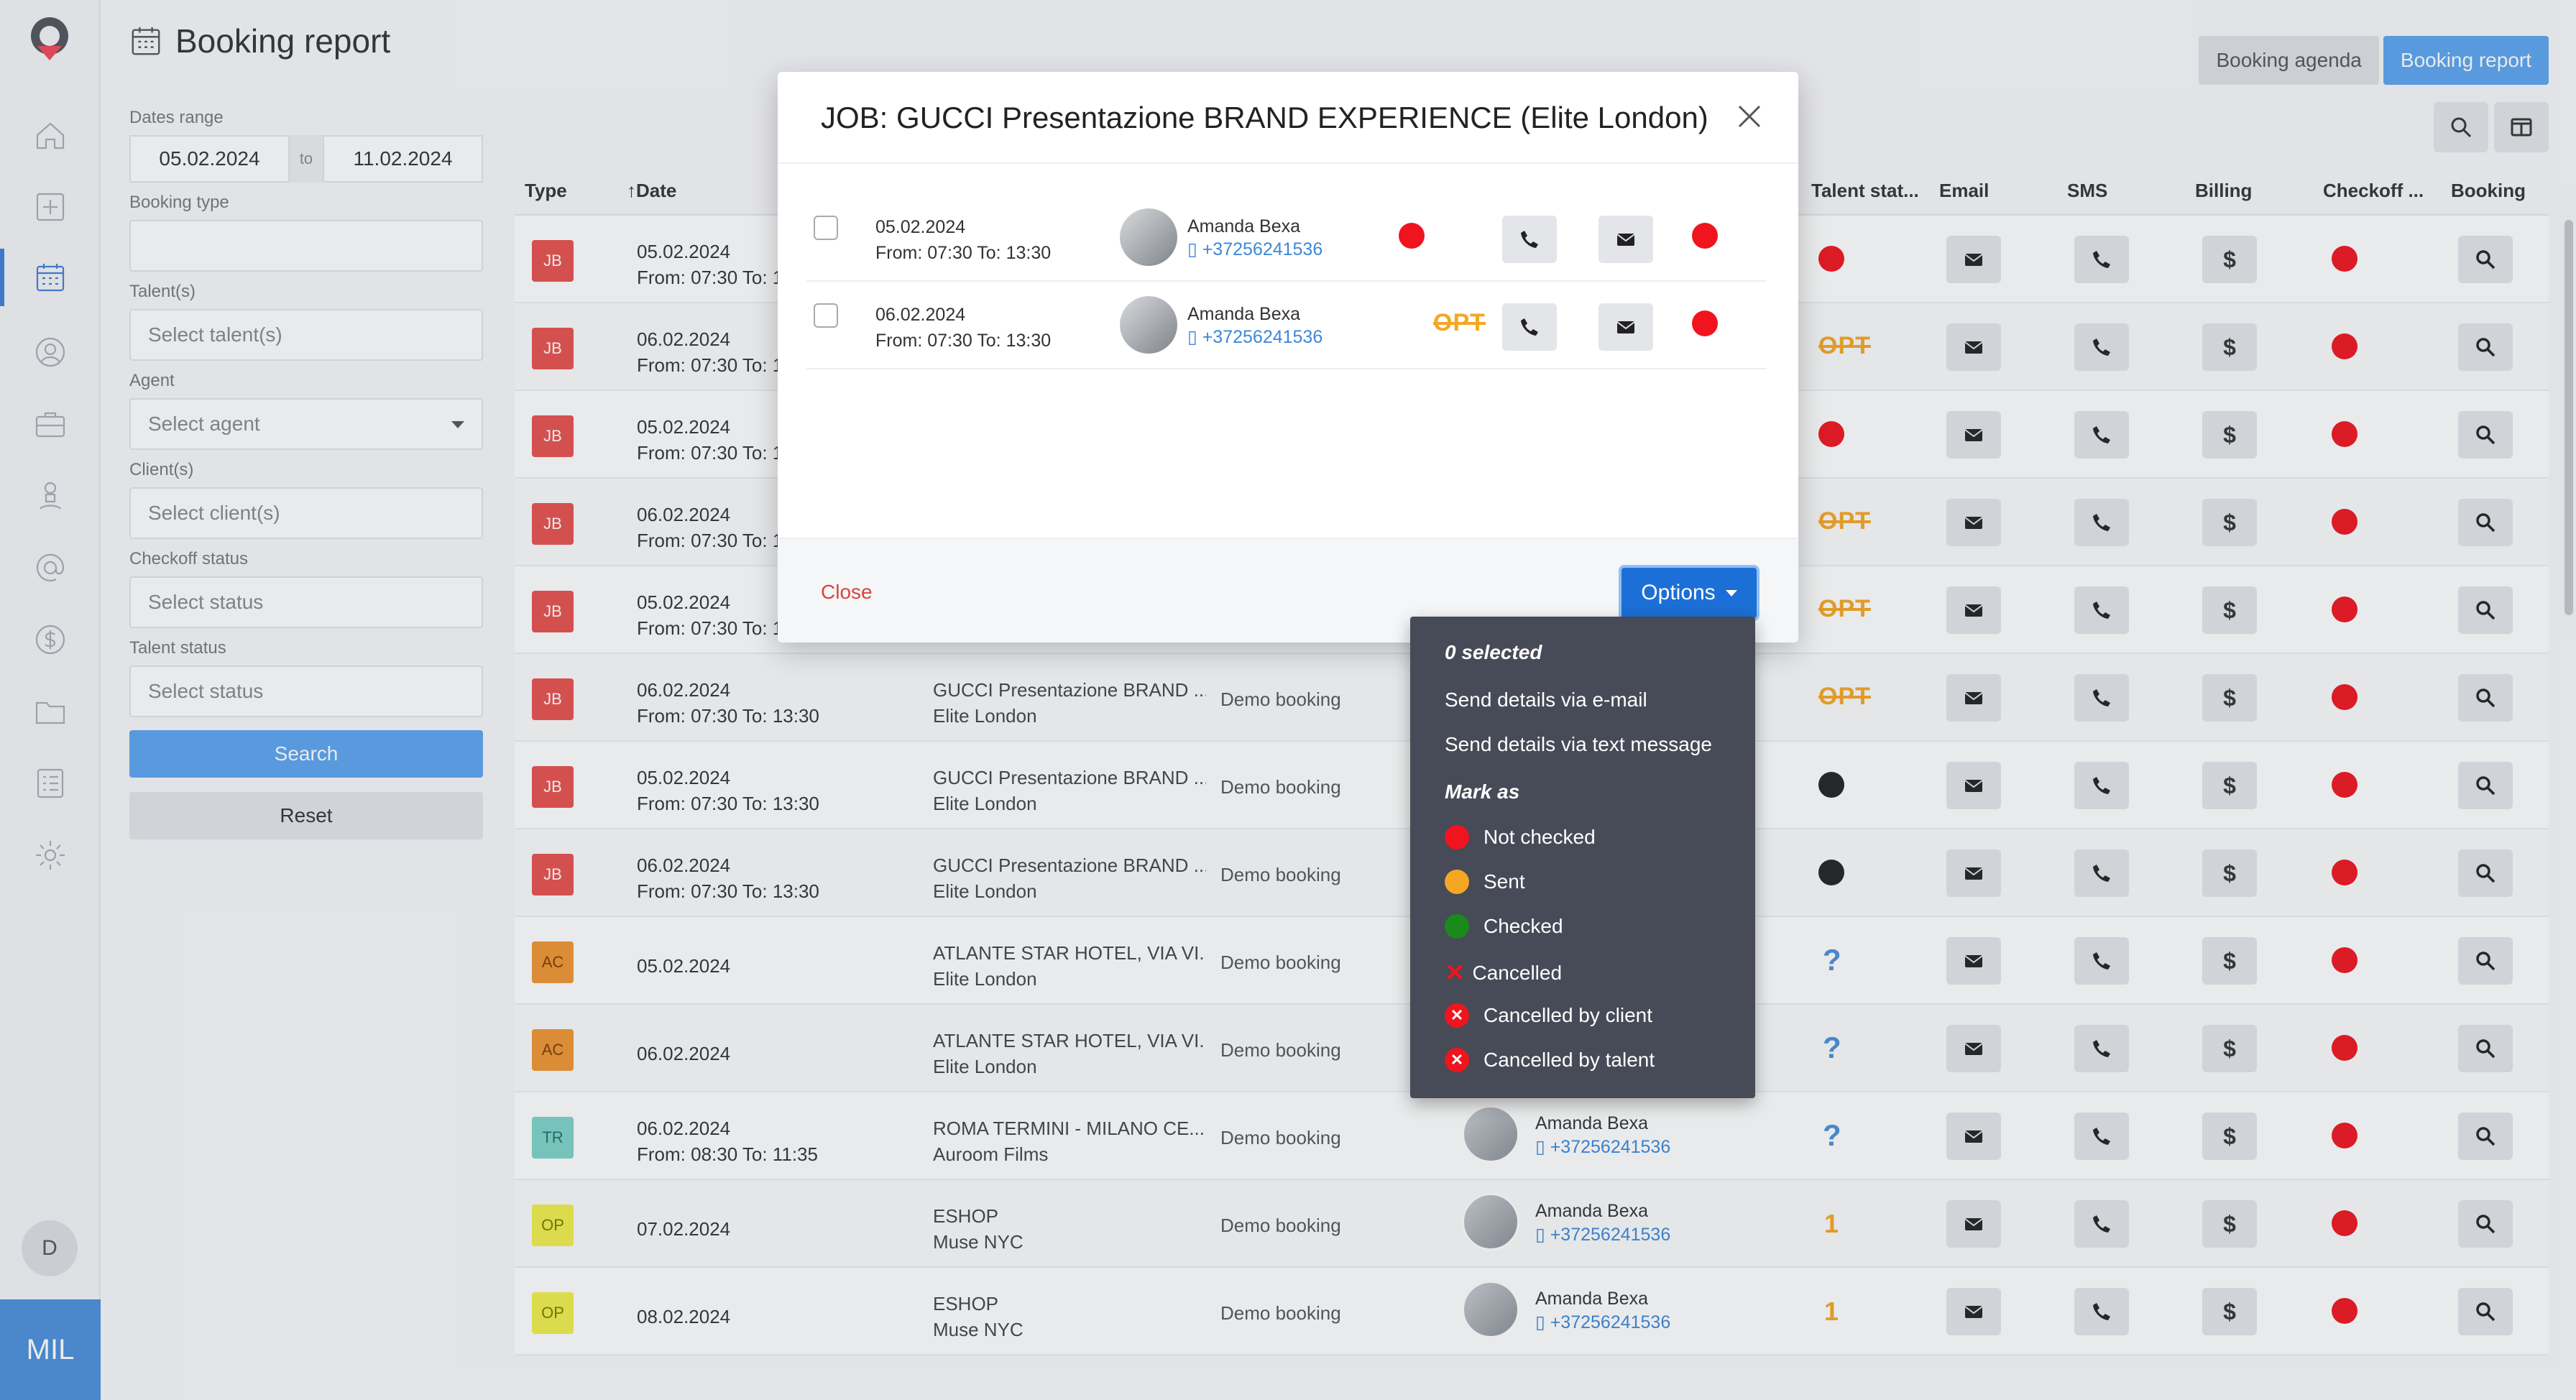  I want to click on send-email-item: Send details via e-mail, so click(1546, 700).